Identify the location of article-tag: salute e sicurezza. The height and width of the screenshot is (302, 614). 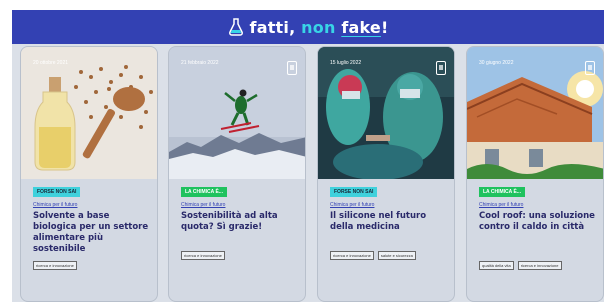
(396, 255).